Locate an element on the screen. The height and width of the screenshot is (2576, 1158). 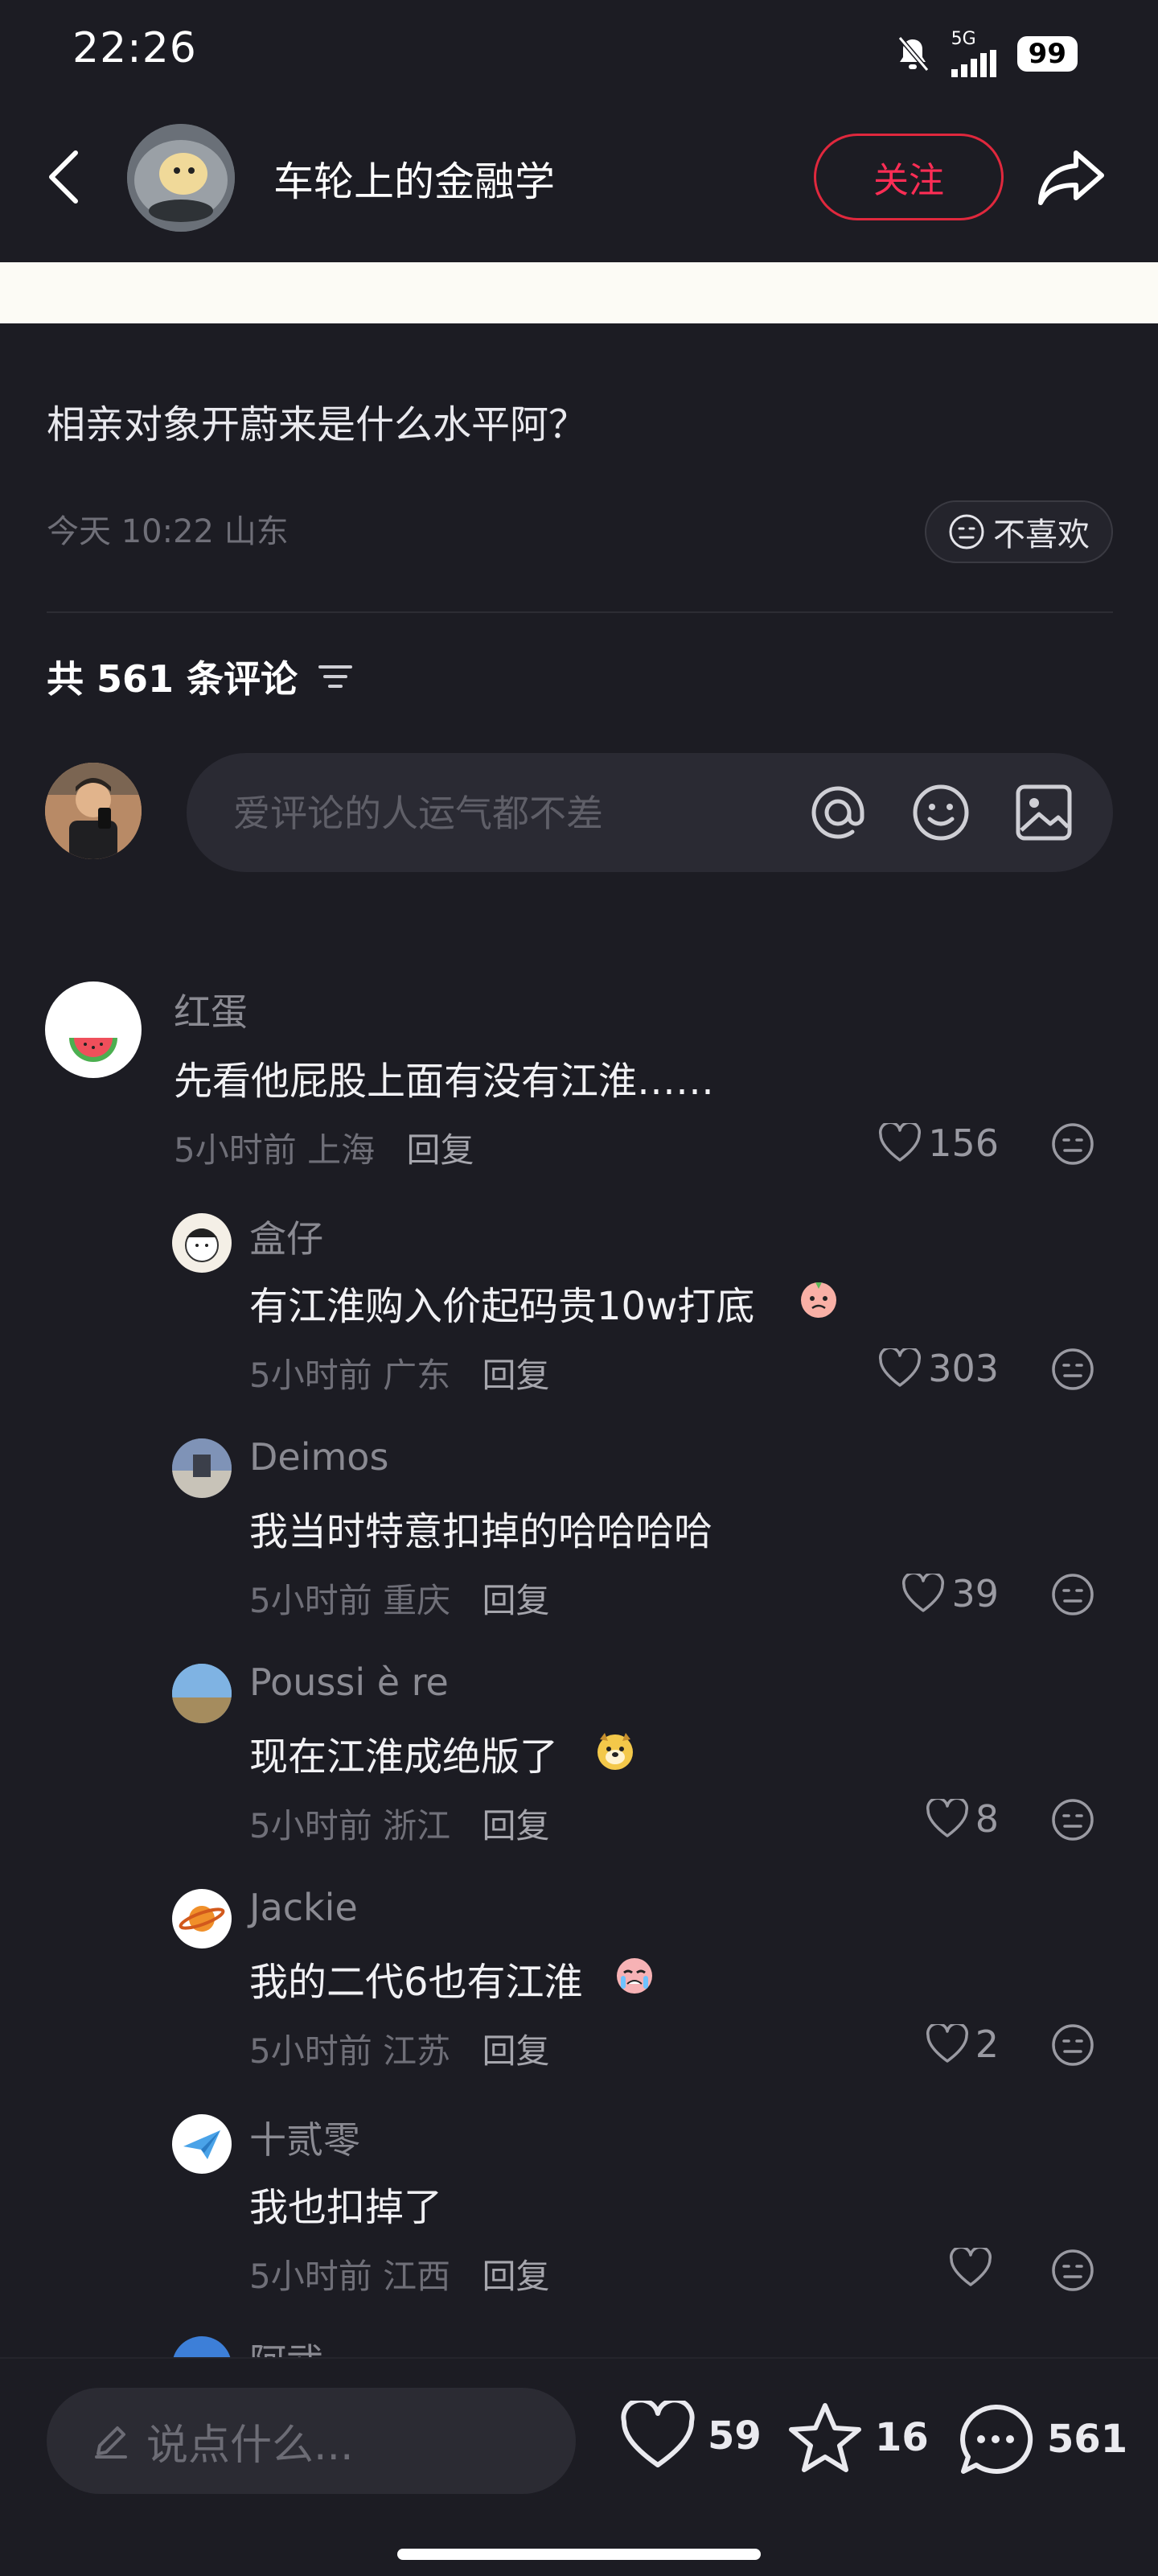
comment-button: 561 is located at coordinates (1041, 2439).